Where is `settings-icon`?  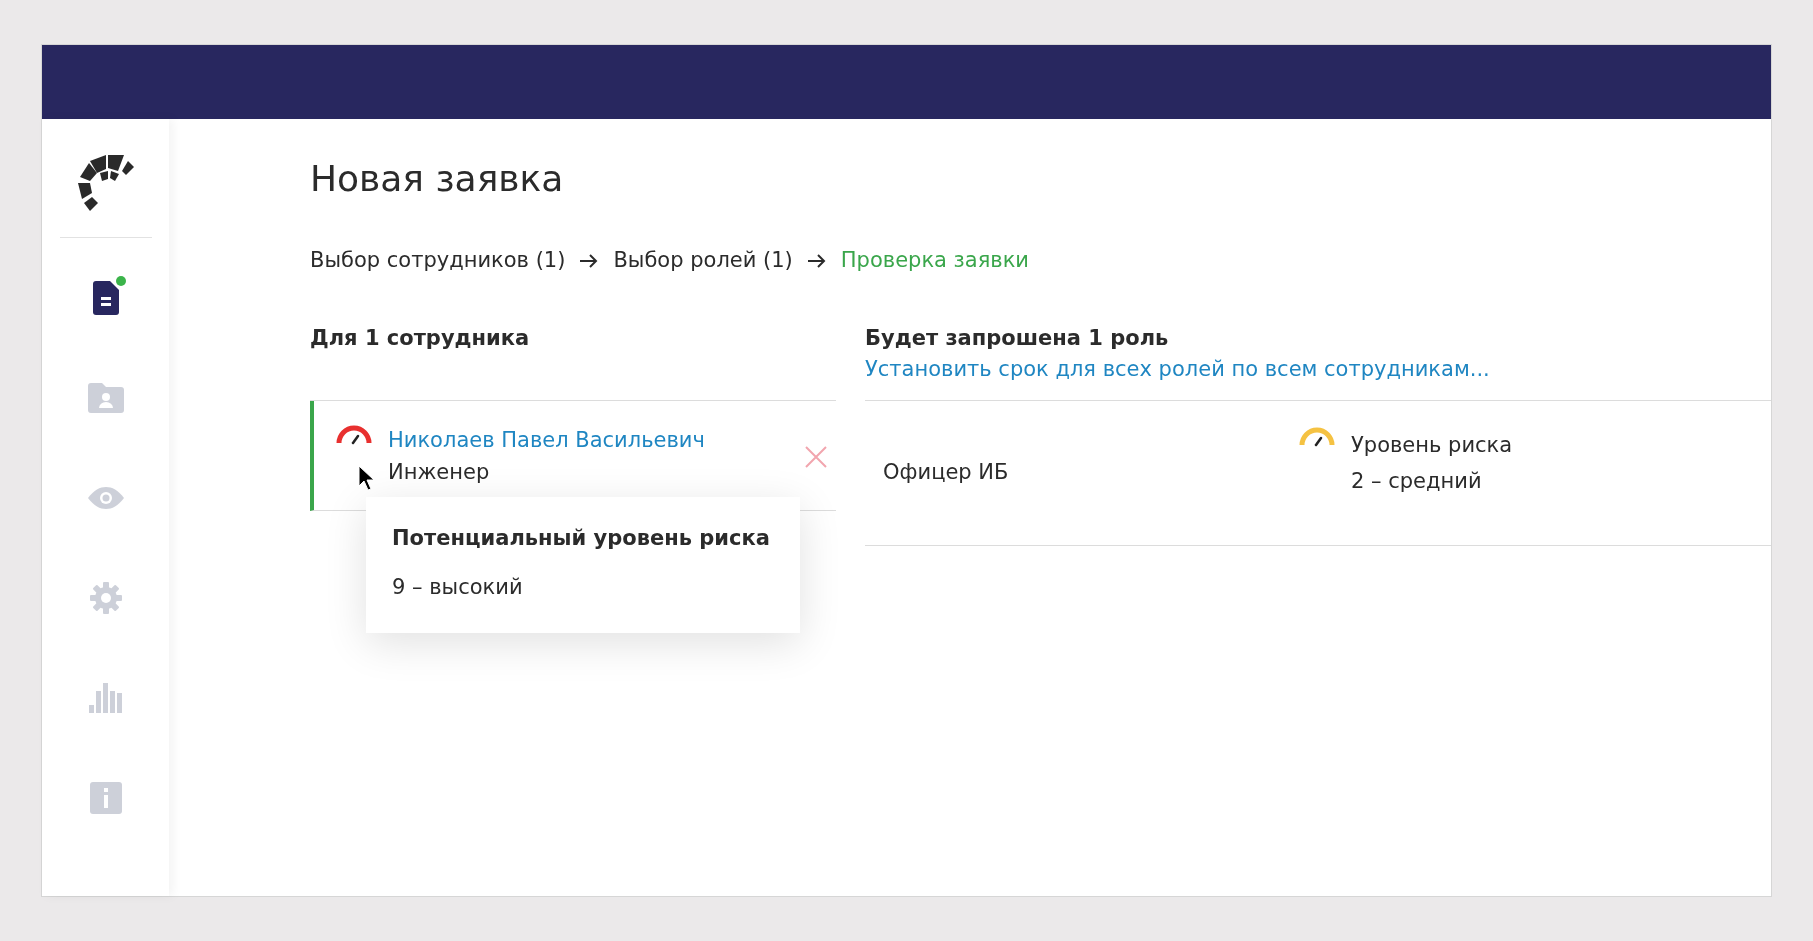
settings-icon is located at coordinates (105, 598).